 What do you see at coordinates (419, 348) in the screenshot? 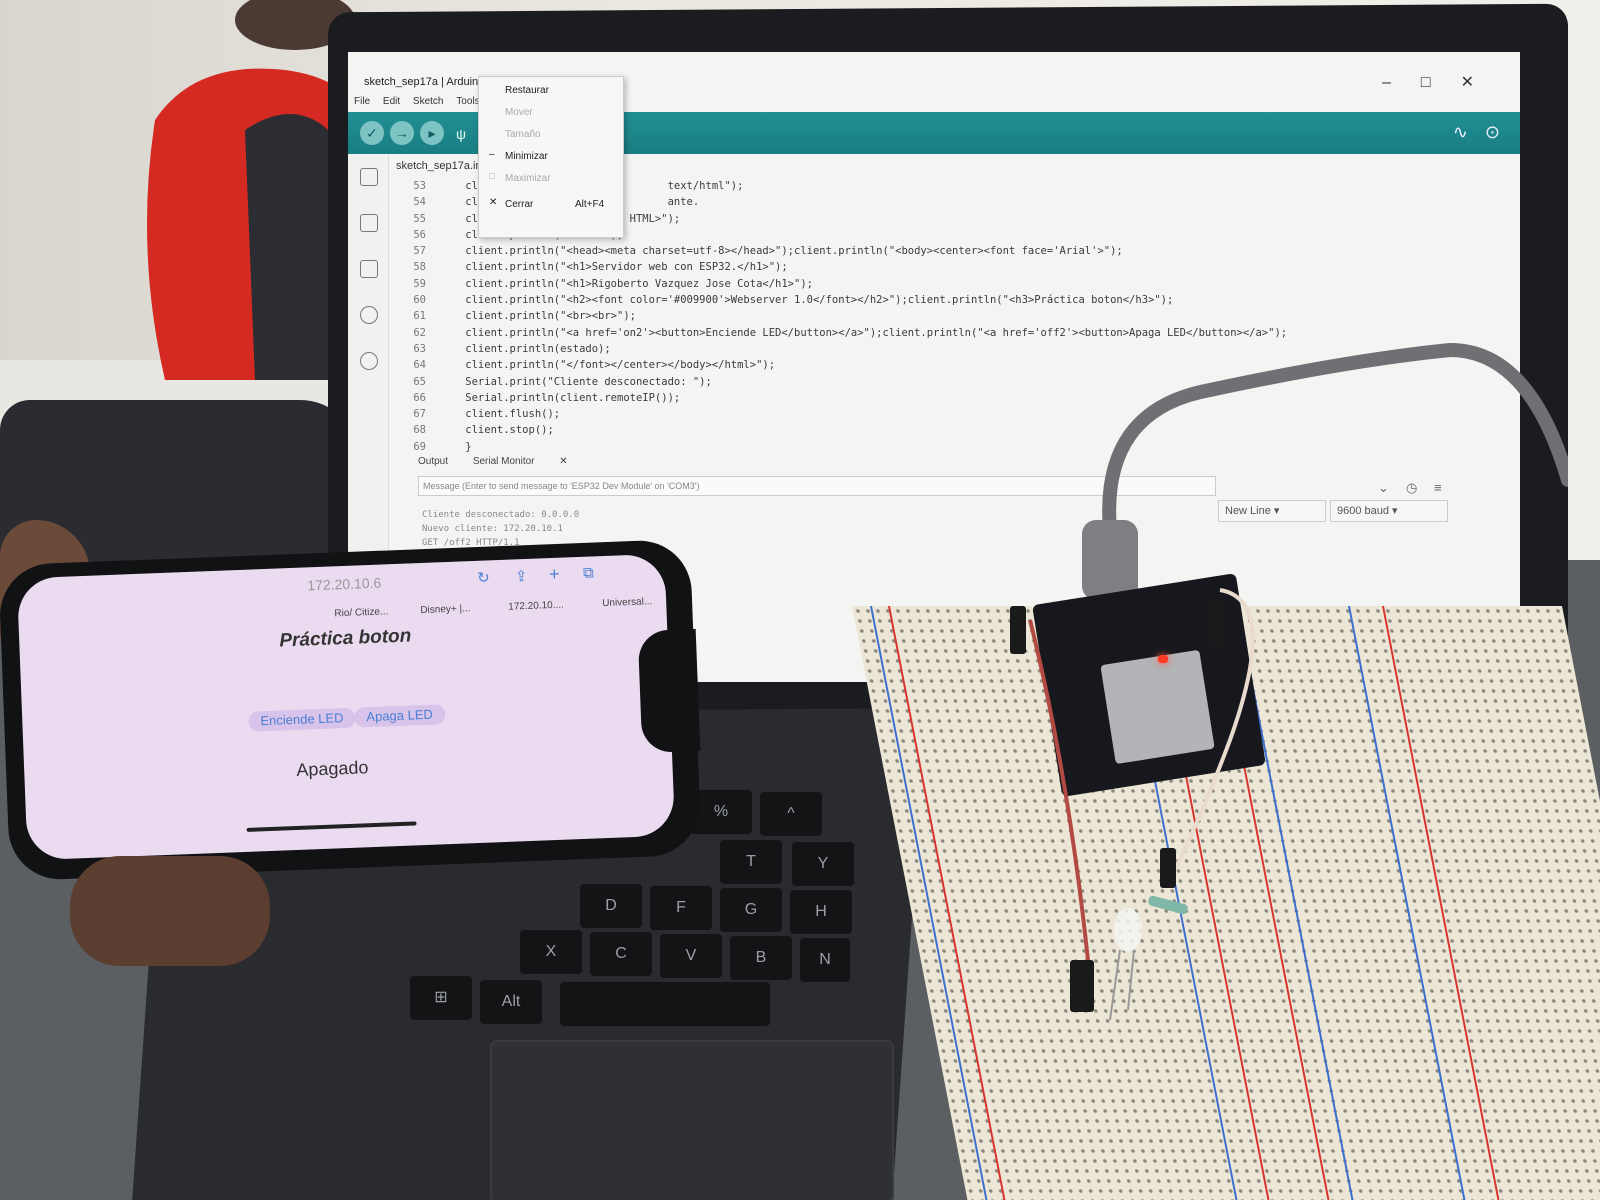
I see `line-number: 63` at bounding box center [419, 348].